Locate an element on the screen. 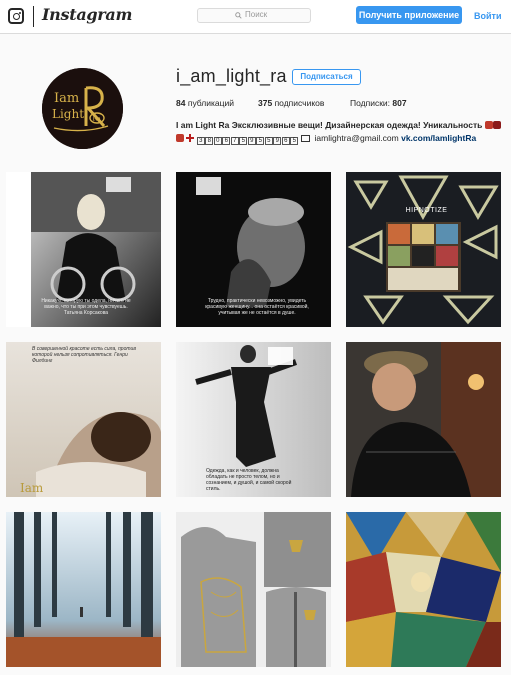  posts-count: 84 is located at coordinates (181, 103).